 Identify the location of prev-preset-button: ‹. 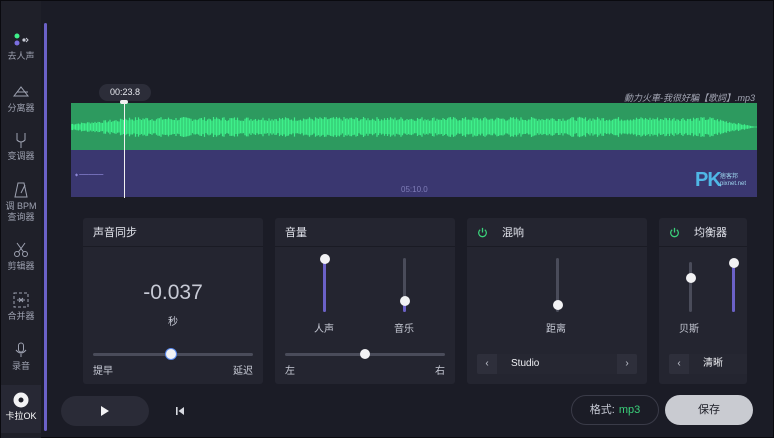
(487, 364).